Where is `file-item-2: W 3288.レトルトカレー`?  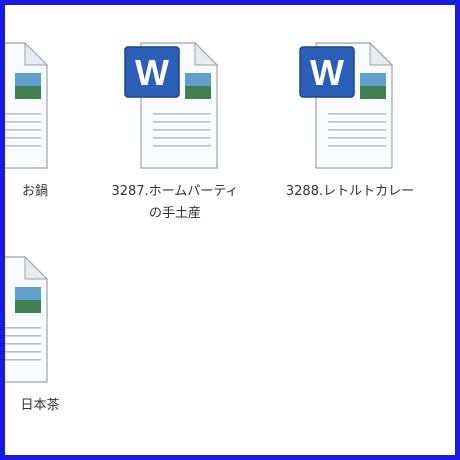
file-item-2: W 3288.レトルトカレー is located at coordinates (350, 118).